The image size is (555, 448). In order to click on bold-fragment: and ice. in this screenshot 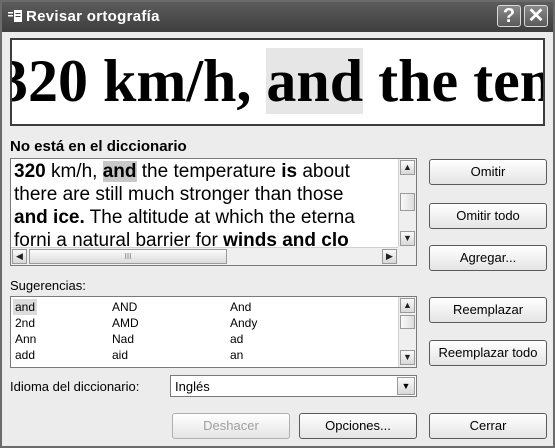, I will do `click(49, 217)`.